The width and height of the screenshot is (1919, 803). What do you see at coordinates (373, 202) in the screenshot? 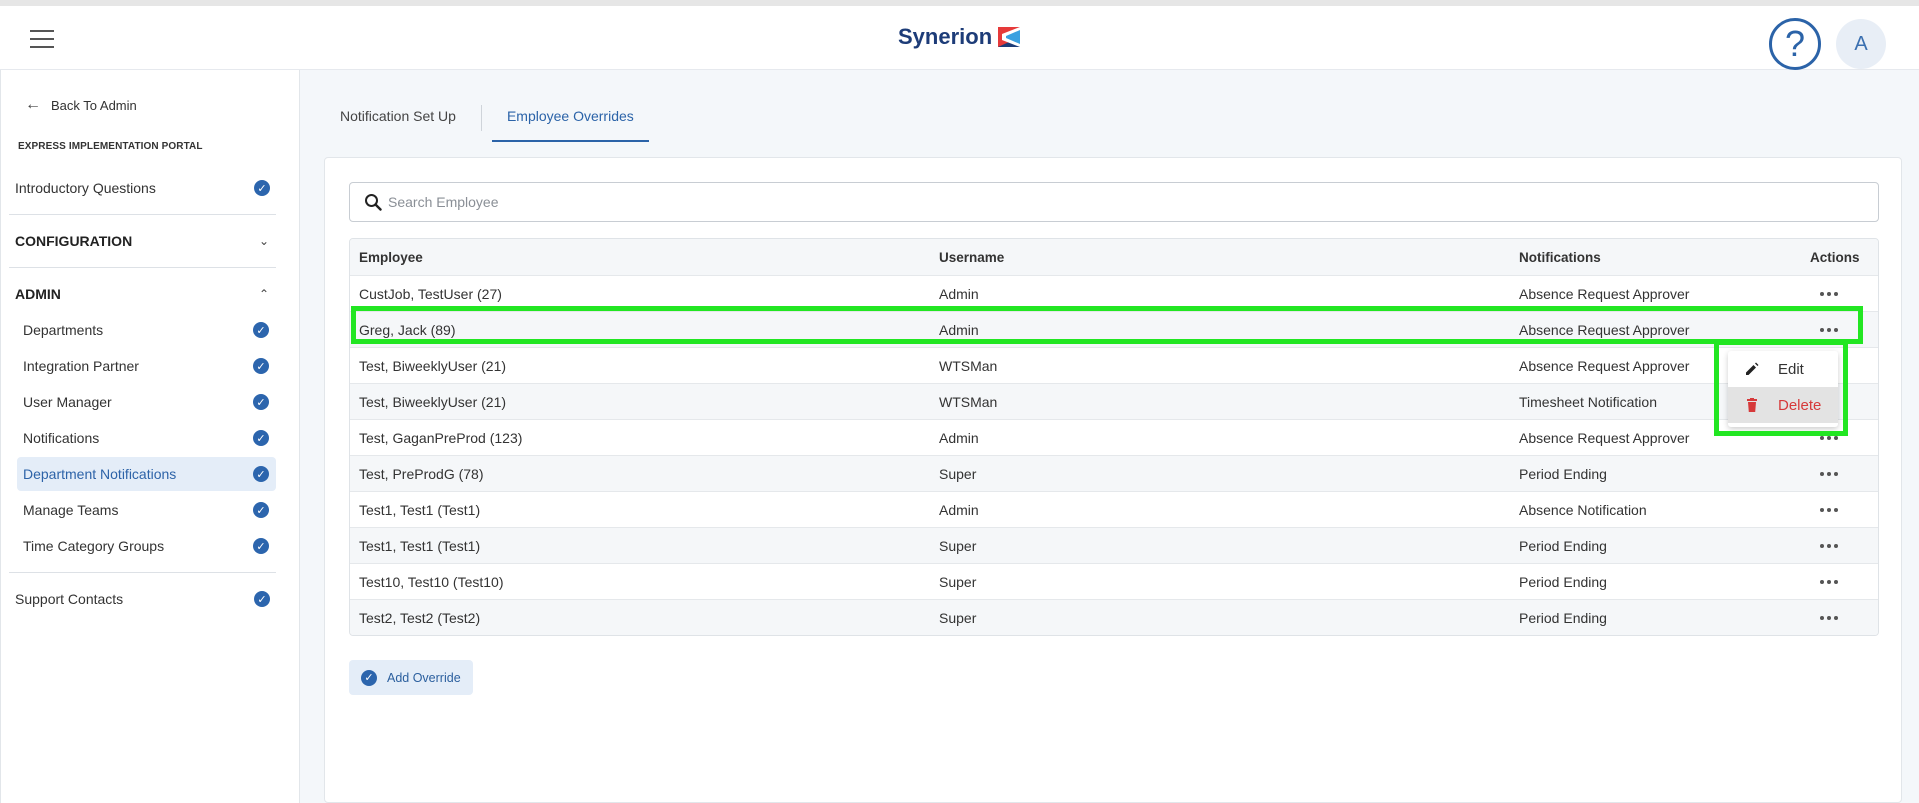
I see `search-icon` at bounding box center [373, 202].